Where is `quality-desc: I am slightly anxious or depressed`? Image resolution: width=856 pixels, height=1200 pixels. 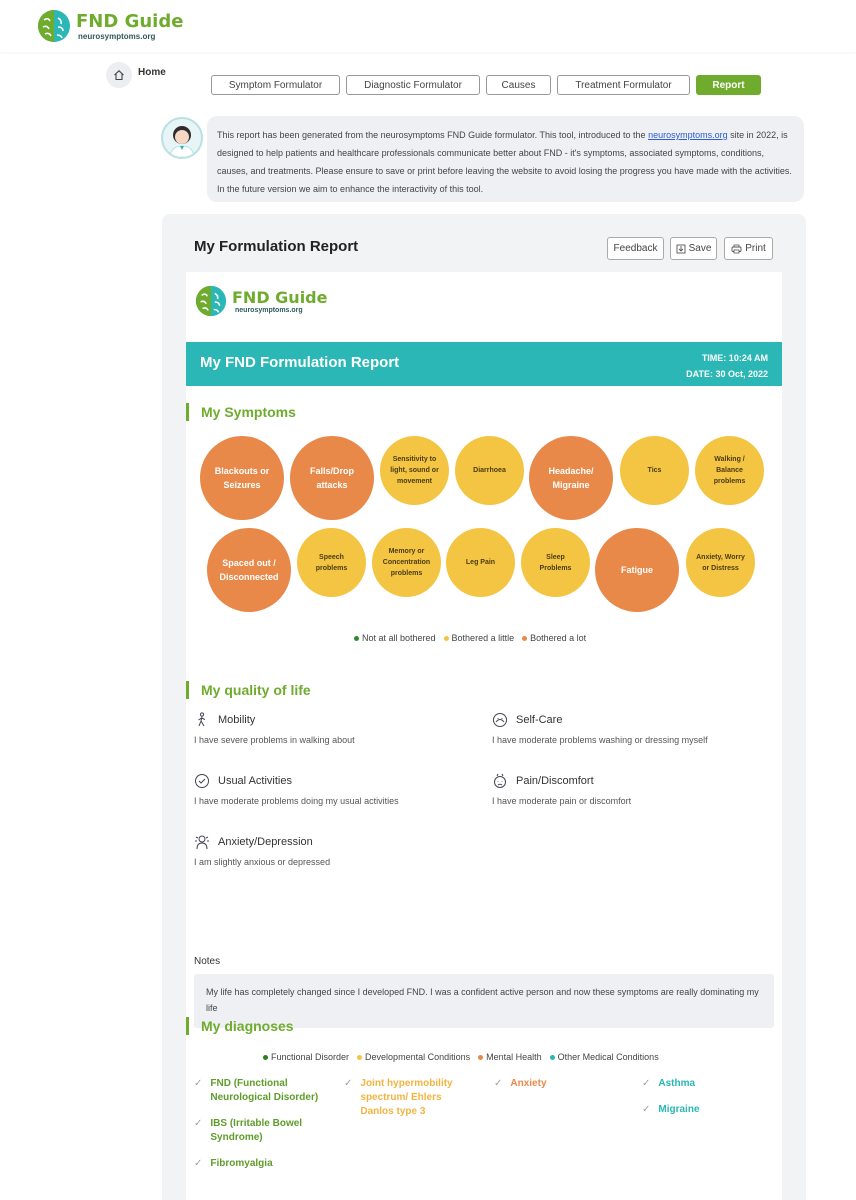
quality-desc: I am slightly anxious or depressed is located at coordinates (262, 862).